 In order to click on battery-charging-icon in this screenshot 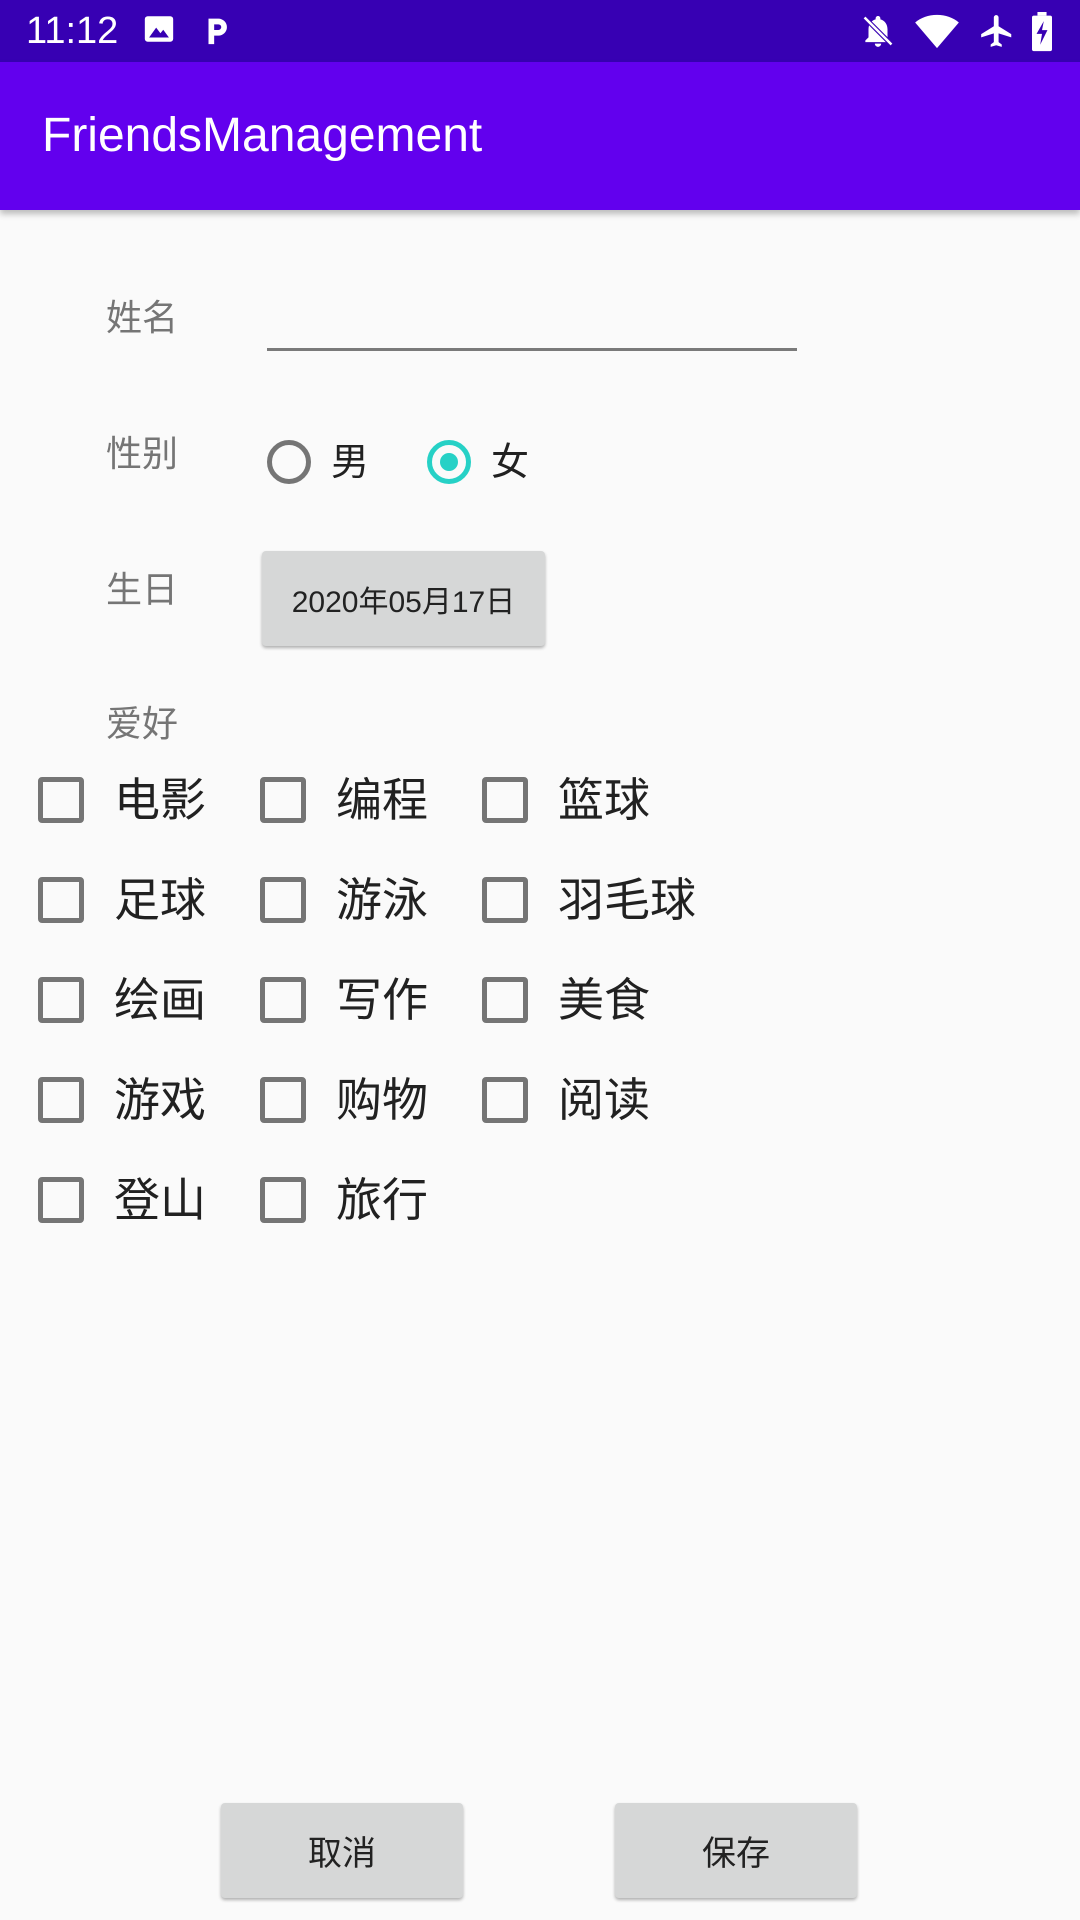, I will do `click(1042, 34)`.